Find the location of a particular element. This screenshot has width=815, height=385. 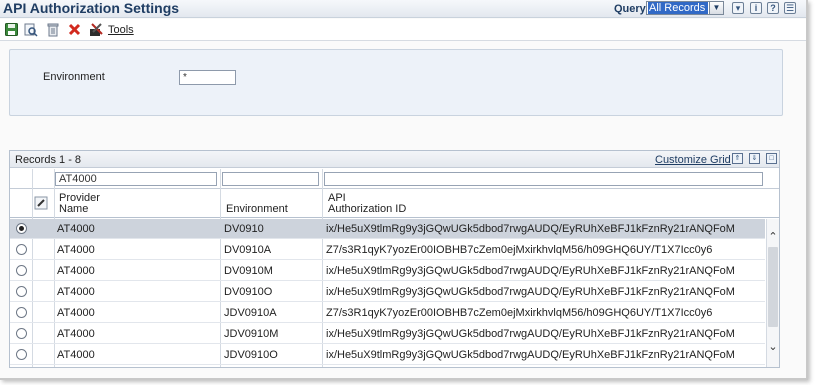

tools-label: Tools is located at coordinates (121, 30).